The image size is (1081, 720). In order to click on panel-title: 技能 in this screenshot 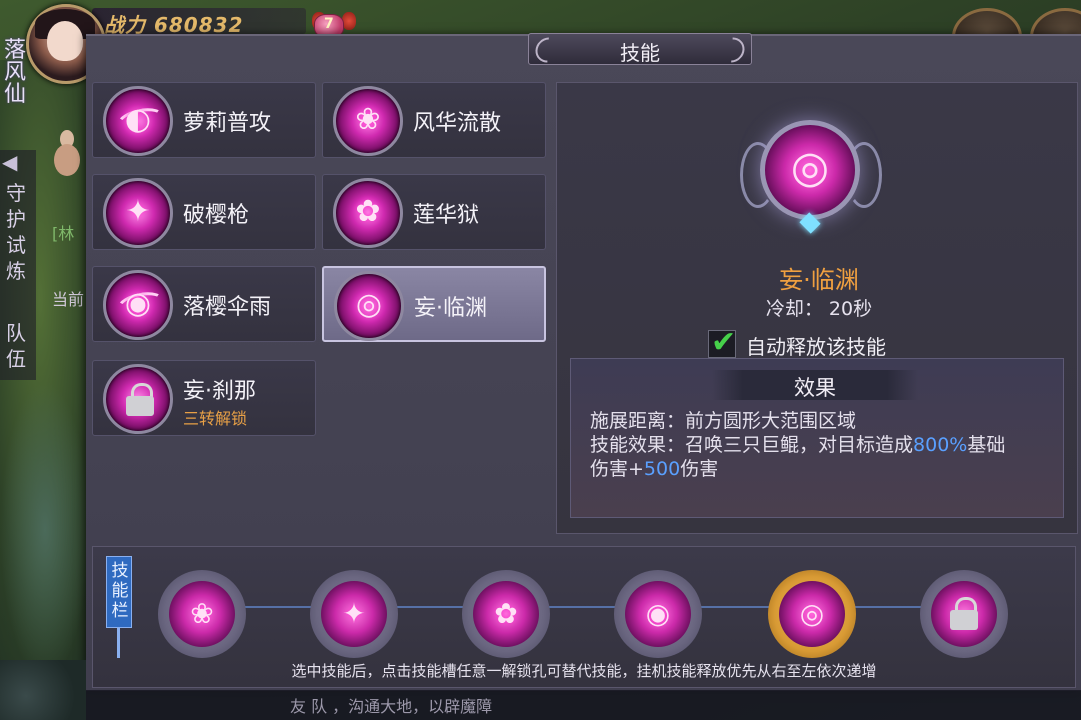, I will do `click(640, 53)`.